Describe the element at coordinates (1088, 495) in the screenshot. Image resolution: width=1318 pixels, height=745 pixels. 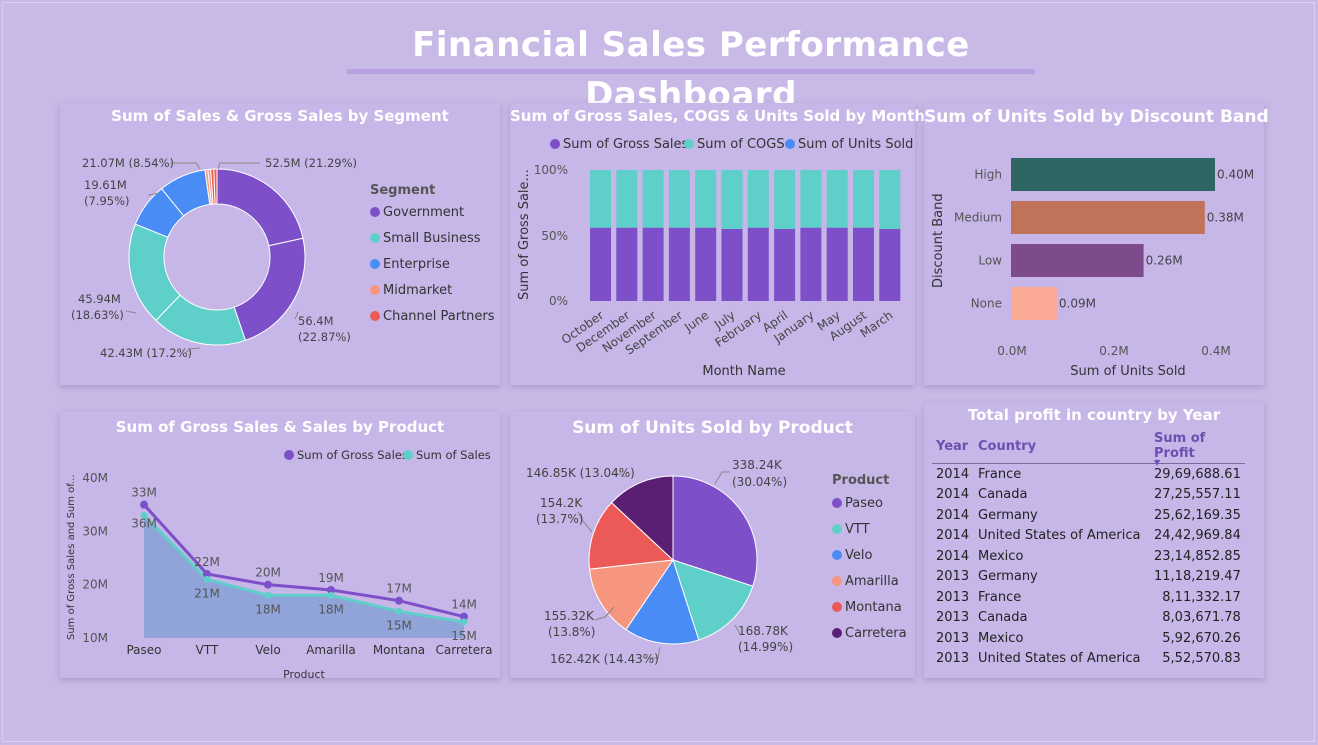
I see `table-row: 2014 Canada 27,25,557.11` at that location.